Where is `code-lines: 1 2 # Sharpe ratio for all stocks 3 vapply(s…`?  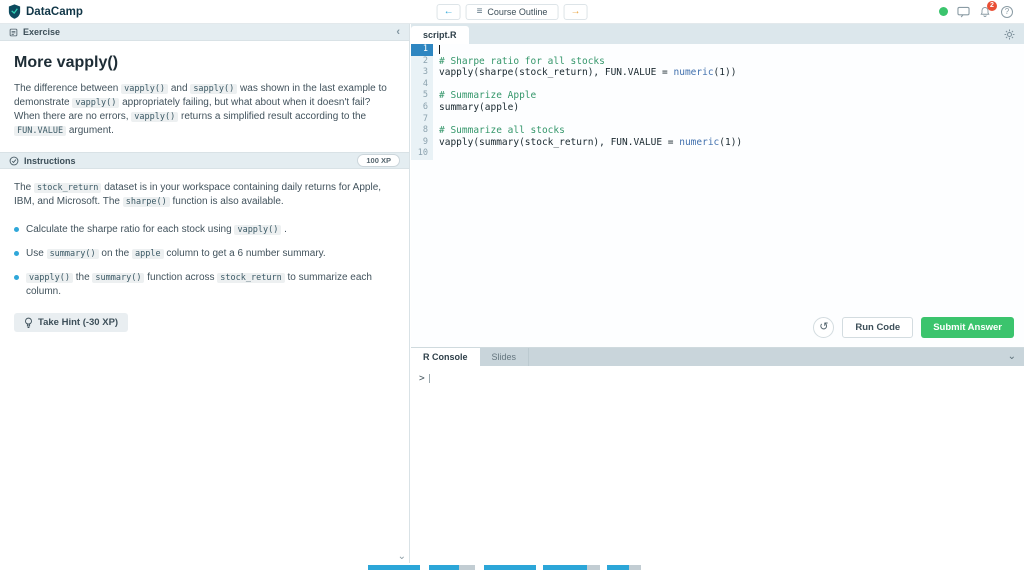 code-lines: 1 2 # Sharpe ratio for all stocks 3 vapply(s… is located at coordinates (717, 102).